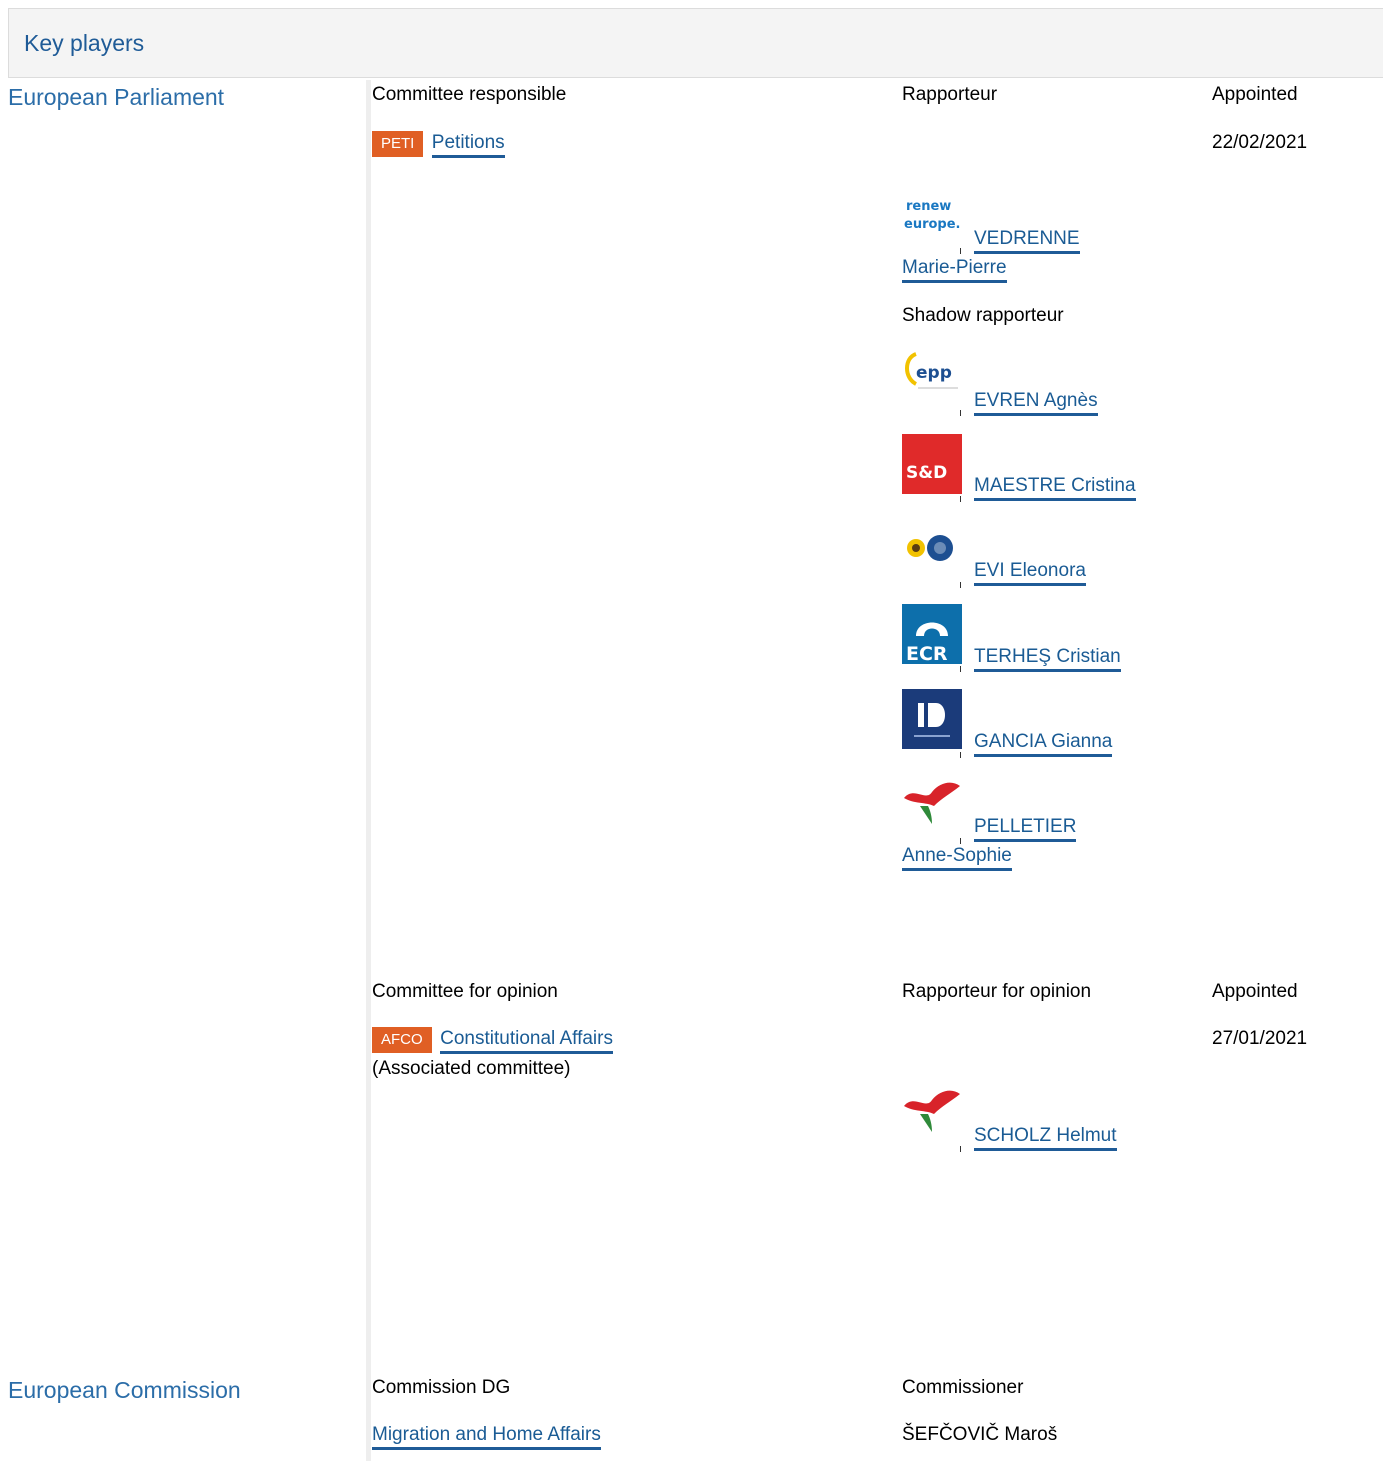 Image resolution: width=1383 pixels, height=1461 pixels. What do you see at coordinates (932, 634) in the screenshot?
I see `ecr-logo-icon: ECR` at bounding box center [932, 634].